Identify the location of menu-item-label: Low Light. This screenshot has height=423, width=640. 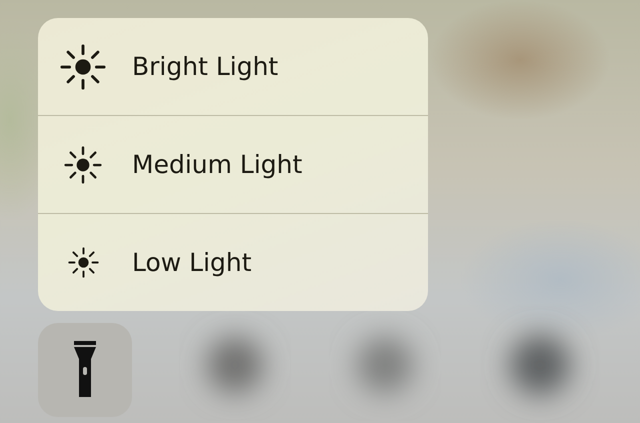
(192, 262).